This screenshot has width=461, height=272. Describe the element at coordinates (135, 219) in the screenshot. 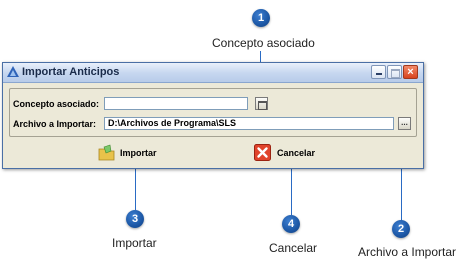

I see `callout-3-badge: 3` at that location.